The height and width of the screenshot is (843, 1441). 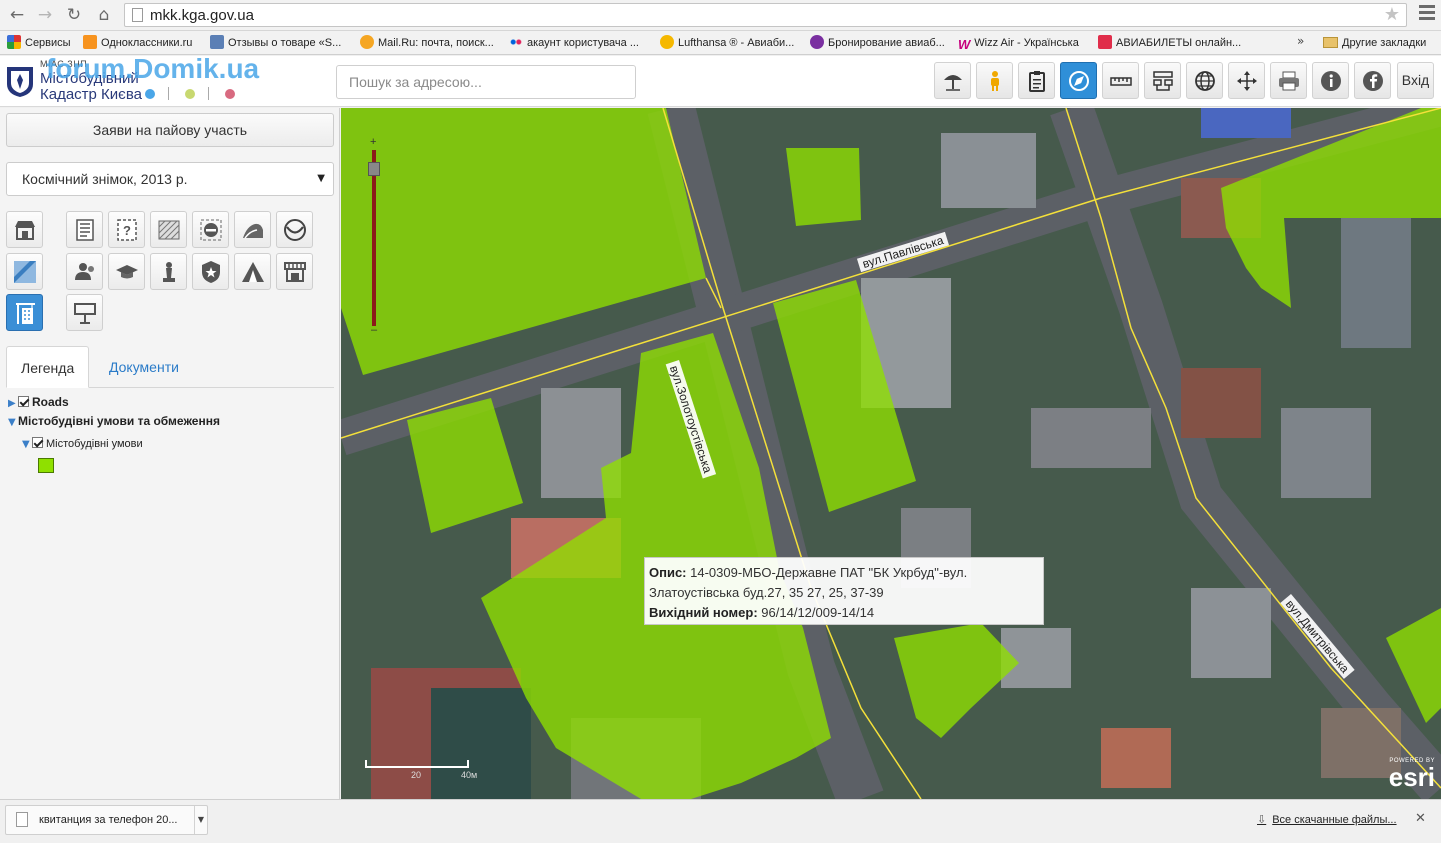 What do you see at coordinates (416, 775) in the screenshot?
I see `scale-label-mid: 20` at bounding box center [416, 775].